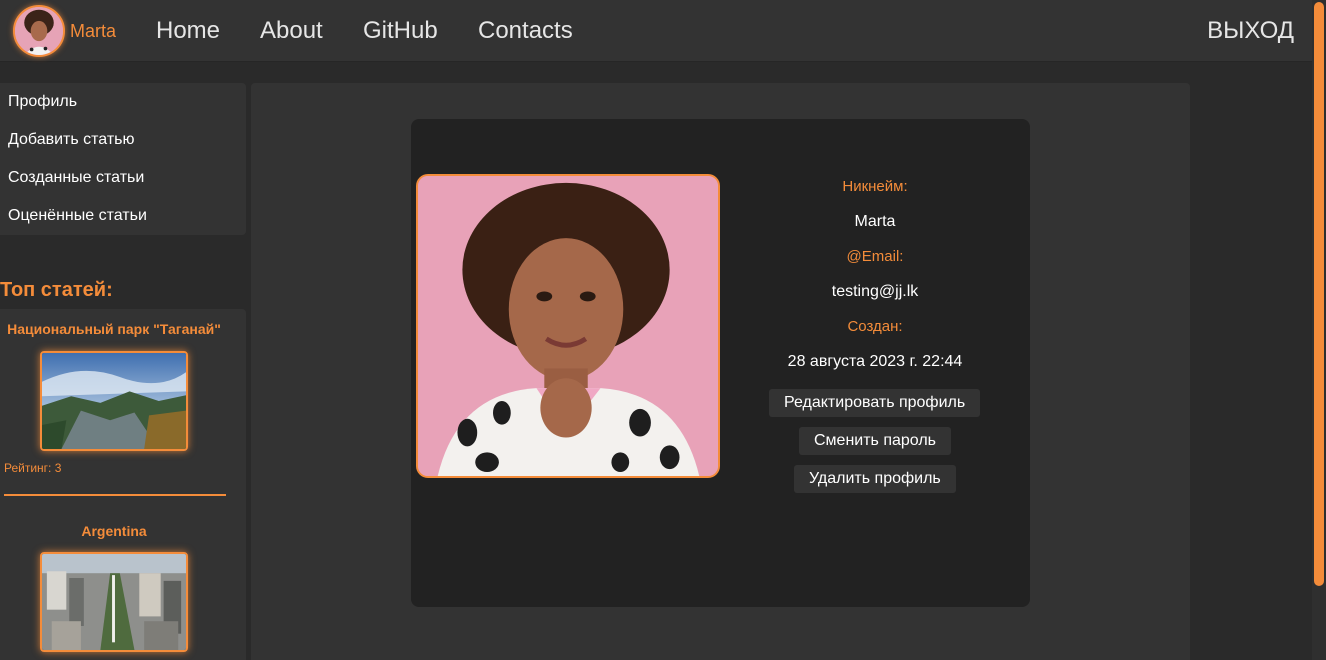 Image resolution: width=1326 pixels, height=660 pixels. Describe the element at coordinates (1250, 31) in the screenshot. I see `logout-link: ВЫХОД` at that location.